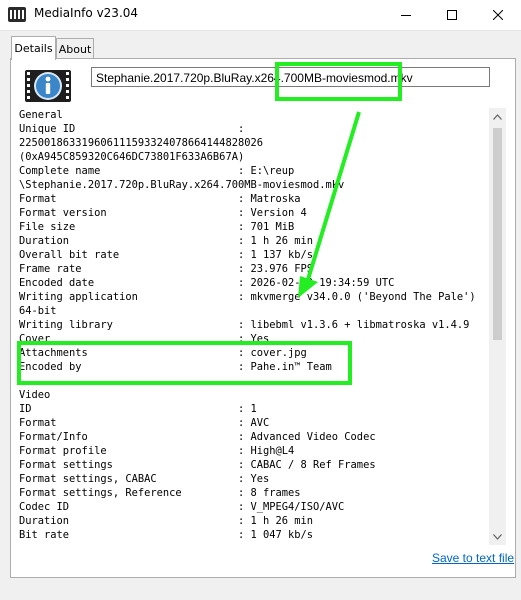 The image size is (521, 600). Describe the element at coordinates (473, 558) in the screenshot. I see `save-to-text-file-link: Save to text file` at that location.